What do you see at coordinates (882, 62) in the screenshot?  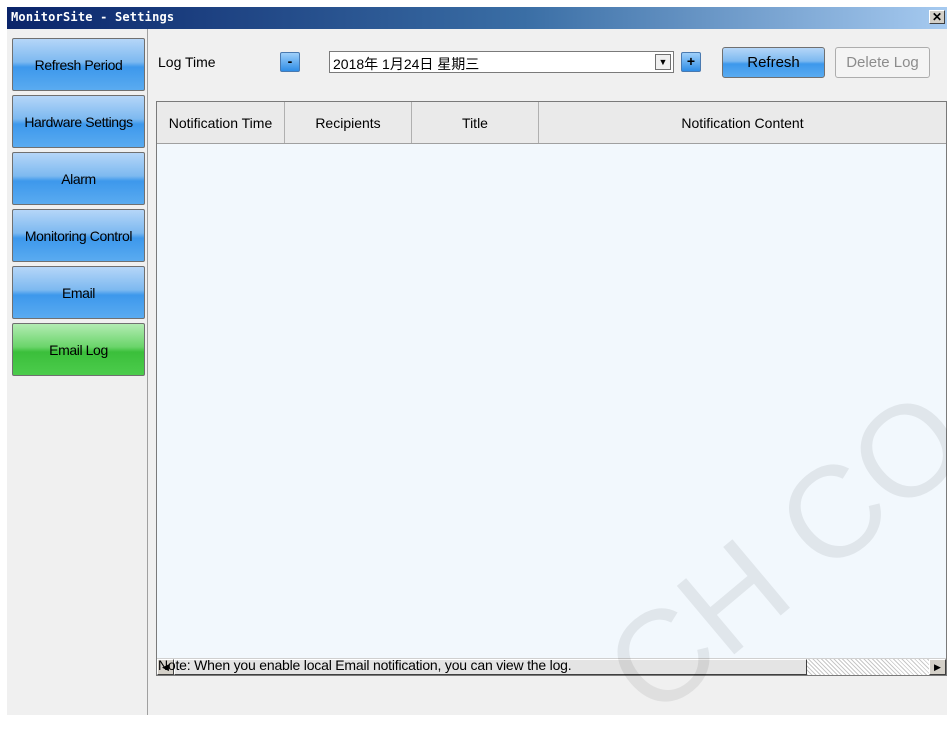 I see `delete-log-button: Delete Log` at bounding box center [882, 62].